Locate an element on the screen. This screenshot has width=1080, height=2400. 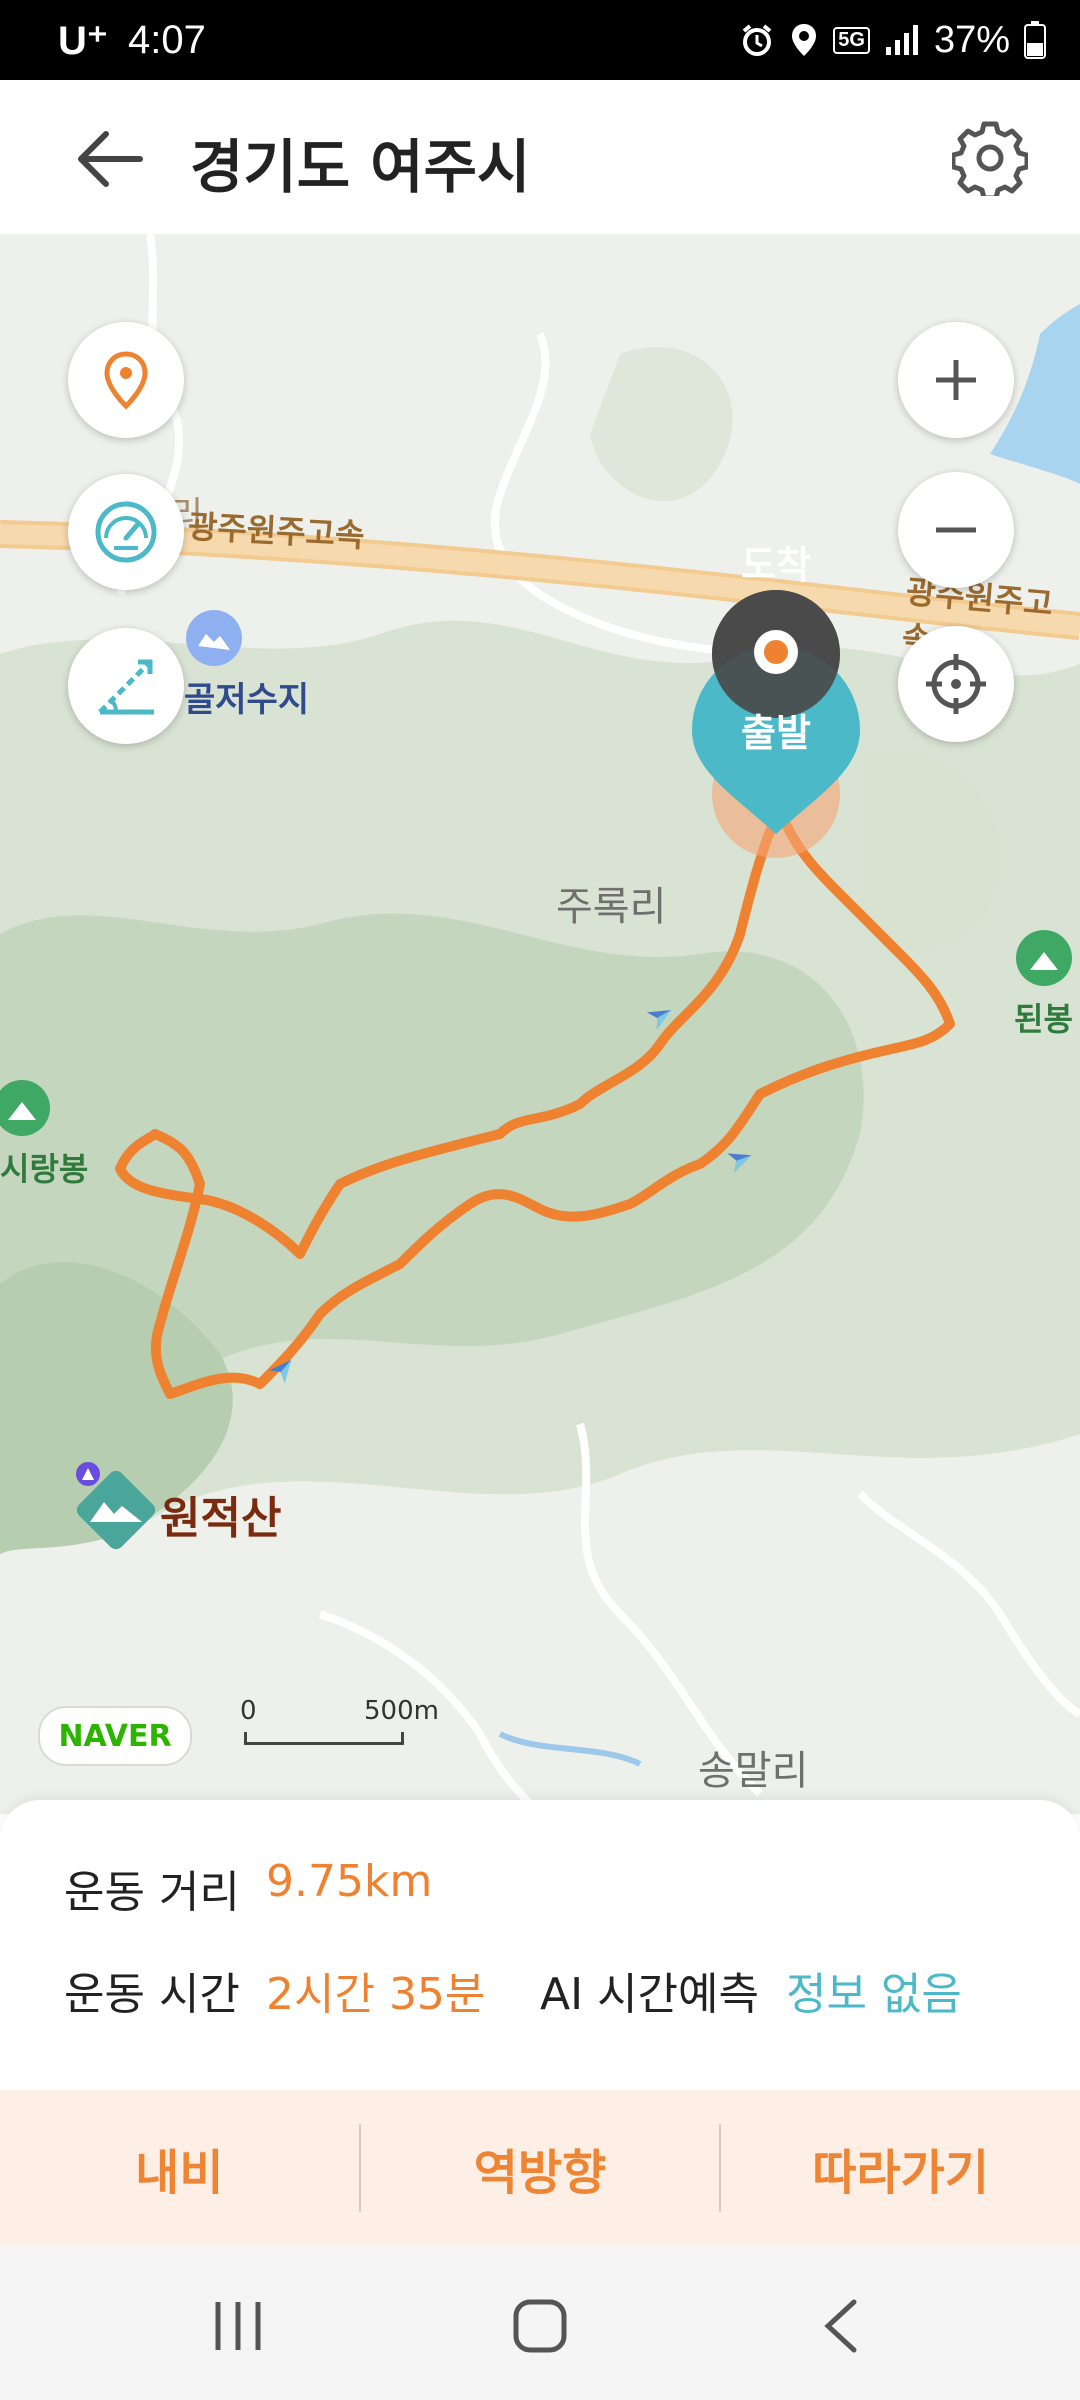
back-icon is located at coordinates (842, 2326).